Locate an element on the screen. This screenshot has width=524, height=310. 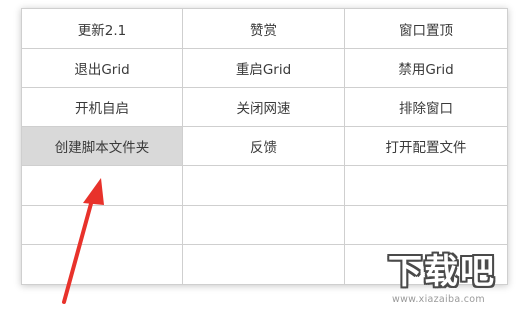
watermark-logo: 下载吧 is located at coordinates (442, 272).